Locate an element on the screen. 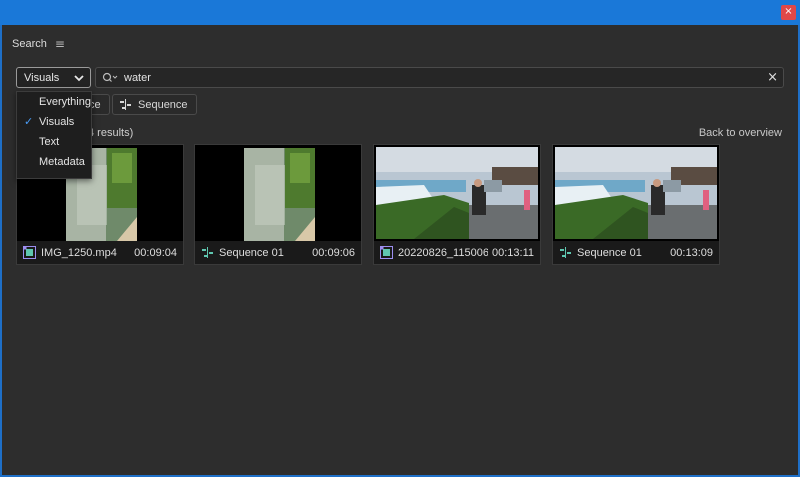  dropdown-option-visuals: ✓ Visuals is located at coordinates (54, 122).